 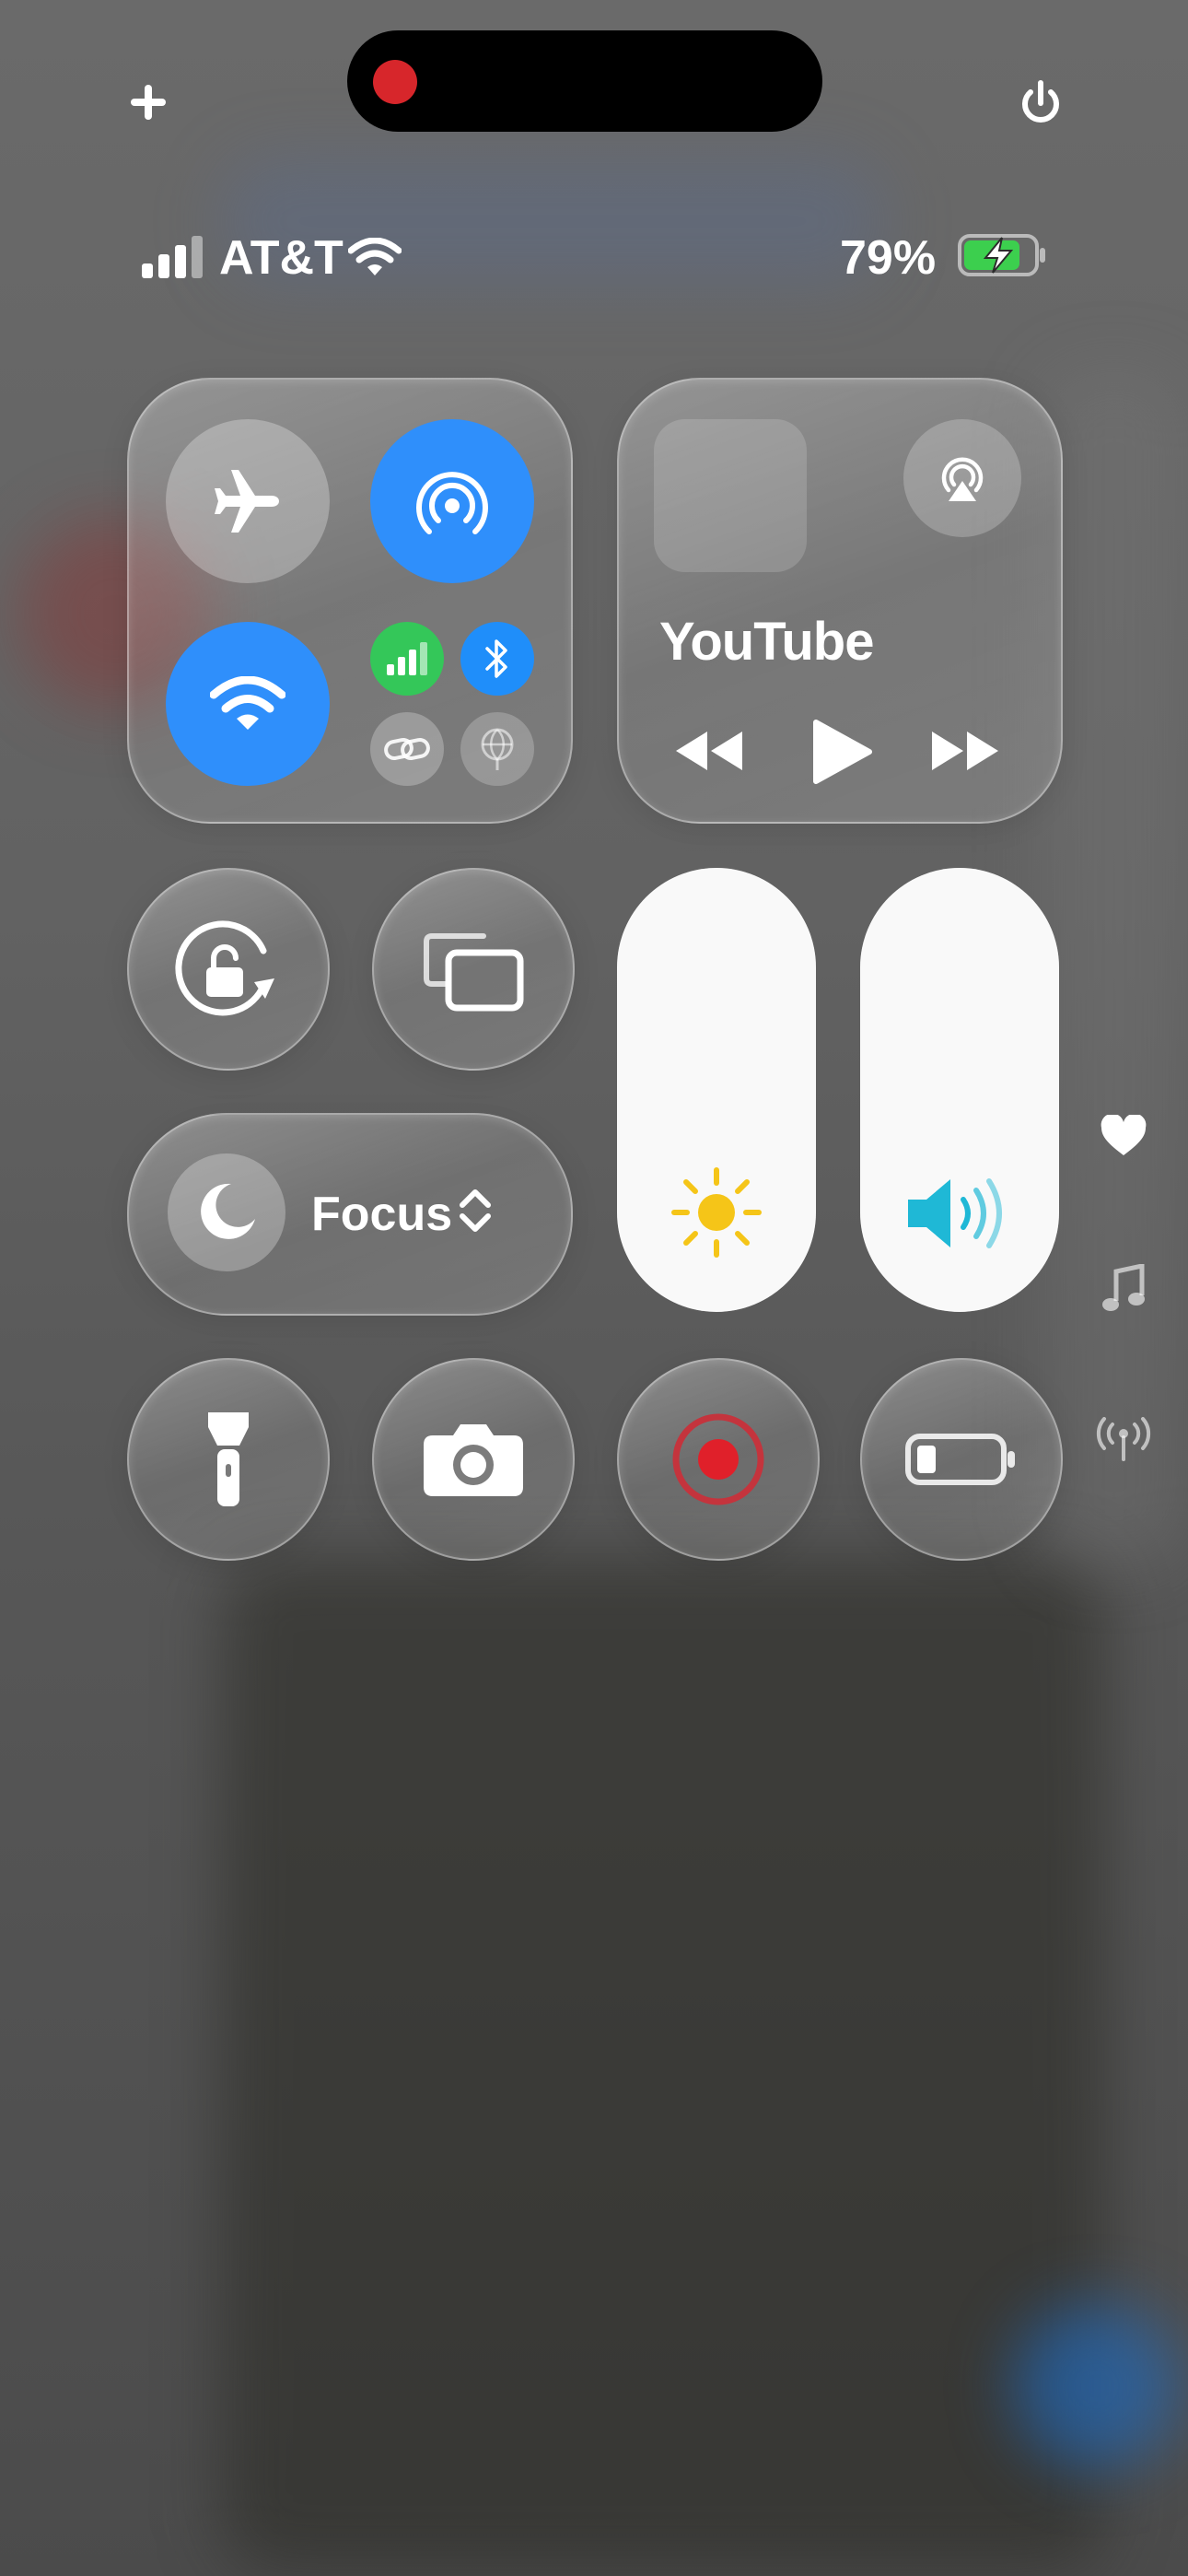 I want to click on sun-icon, so click(x=716, y=1212).